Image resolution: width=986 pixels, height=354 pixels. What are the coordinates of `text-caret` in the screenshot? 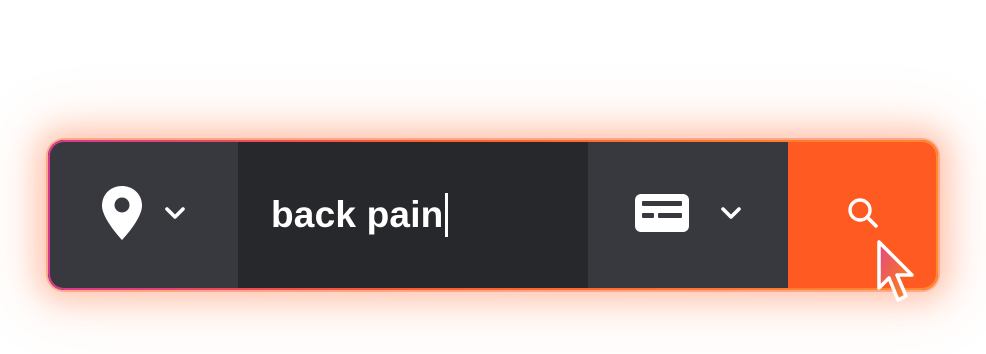 It's located at (447, 215).